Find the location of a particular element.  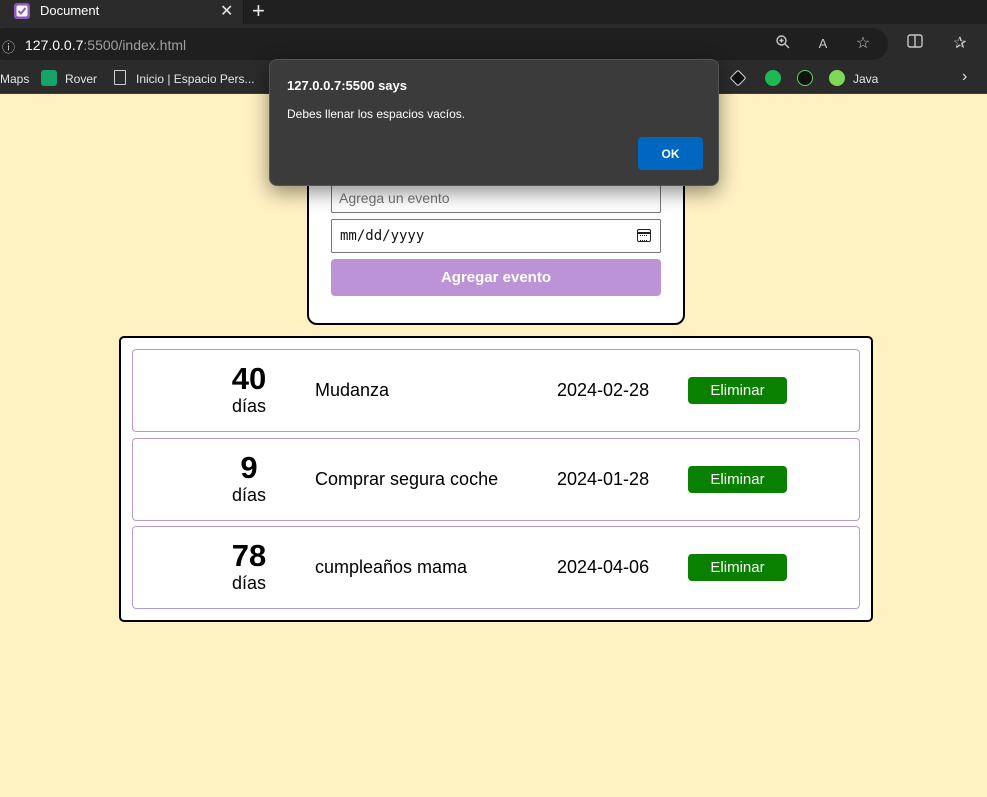

browser-tab: Document ✕ is located at coordinates (122, 12).